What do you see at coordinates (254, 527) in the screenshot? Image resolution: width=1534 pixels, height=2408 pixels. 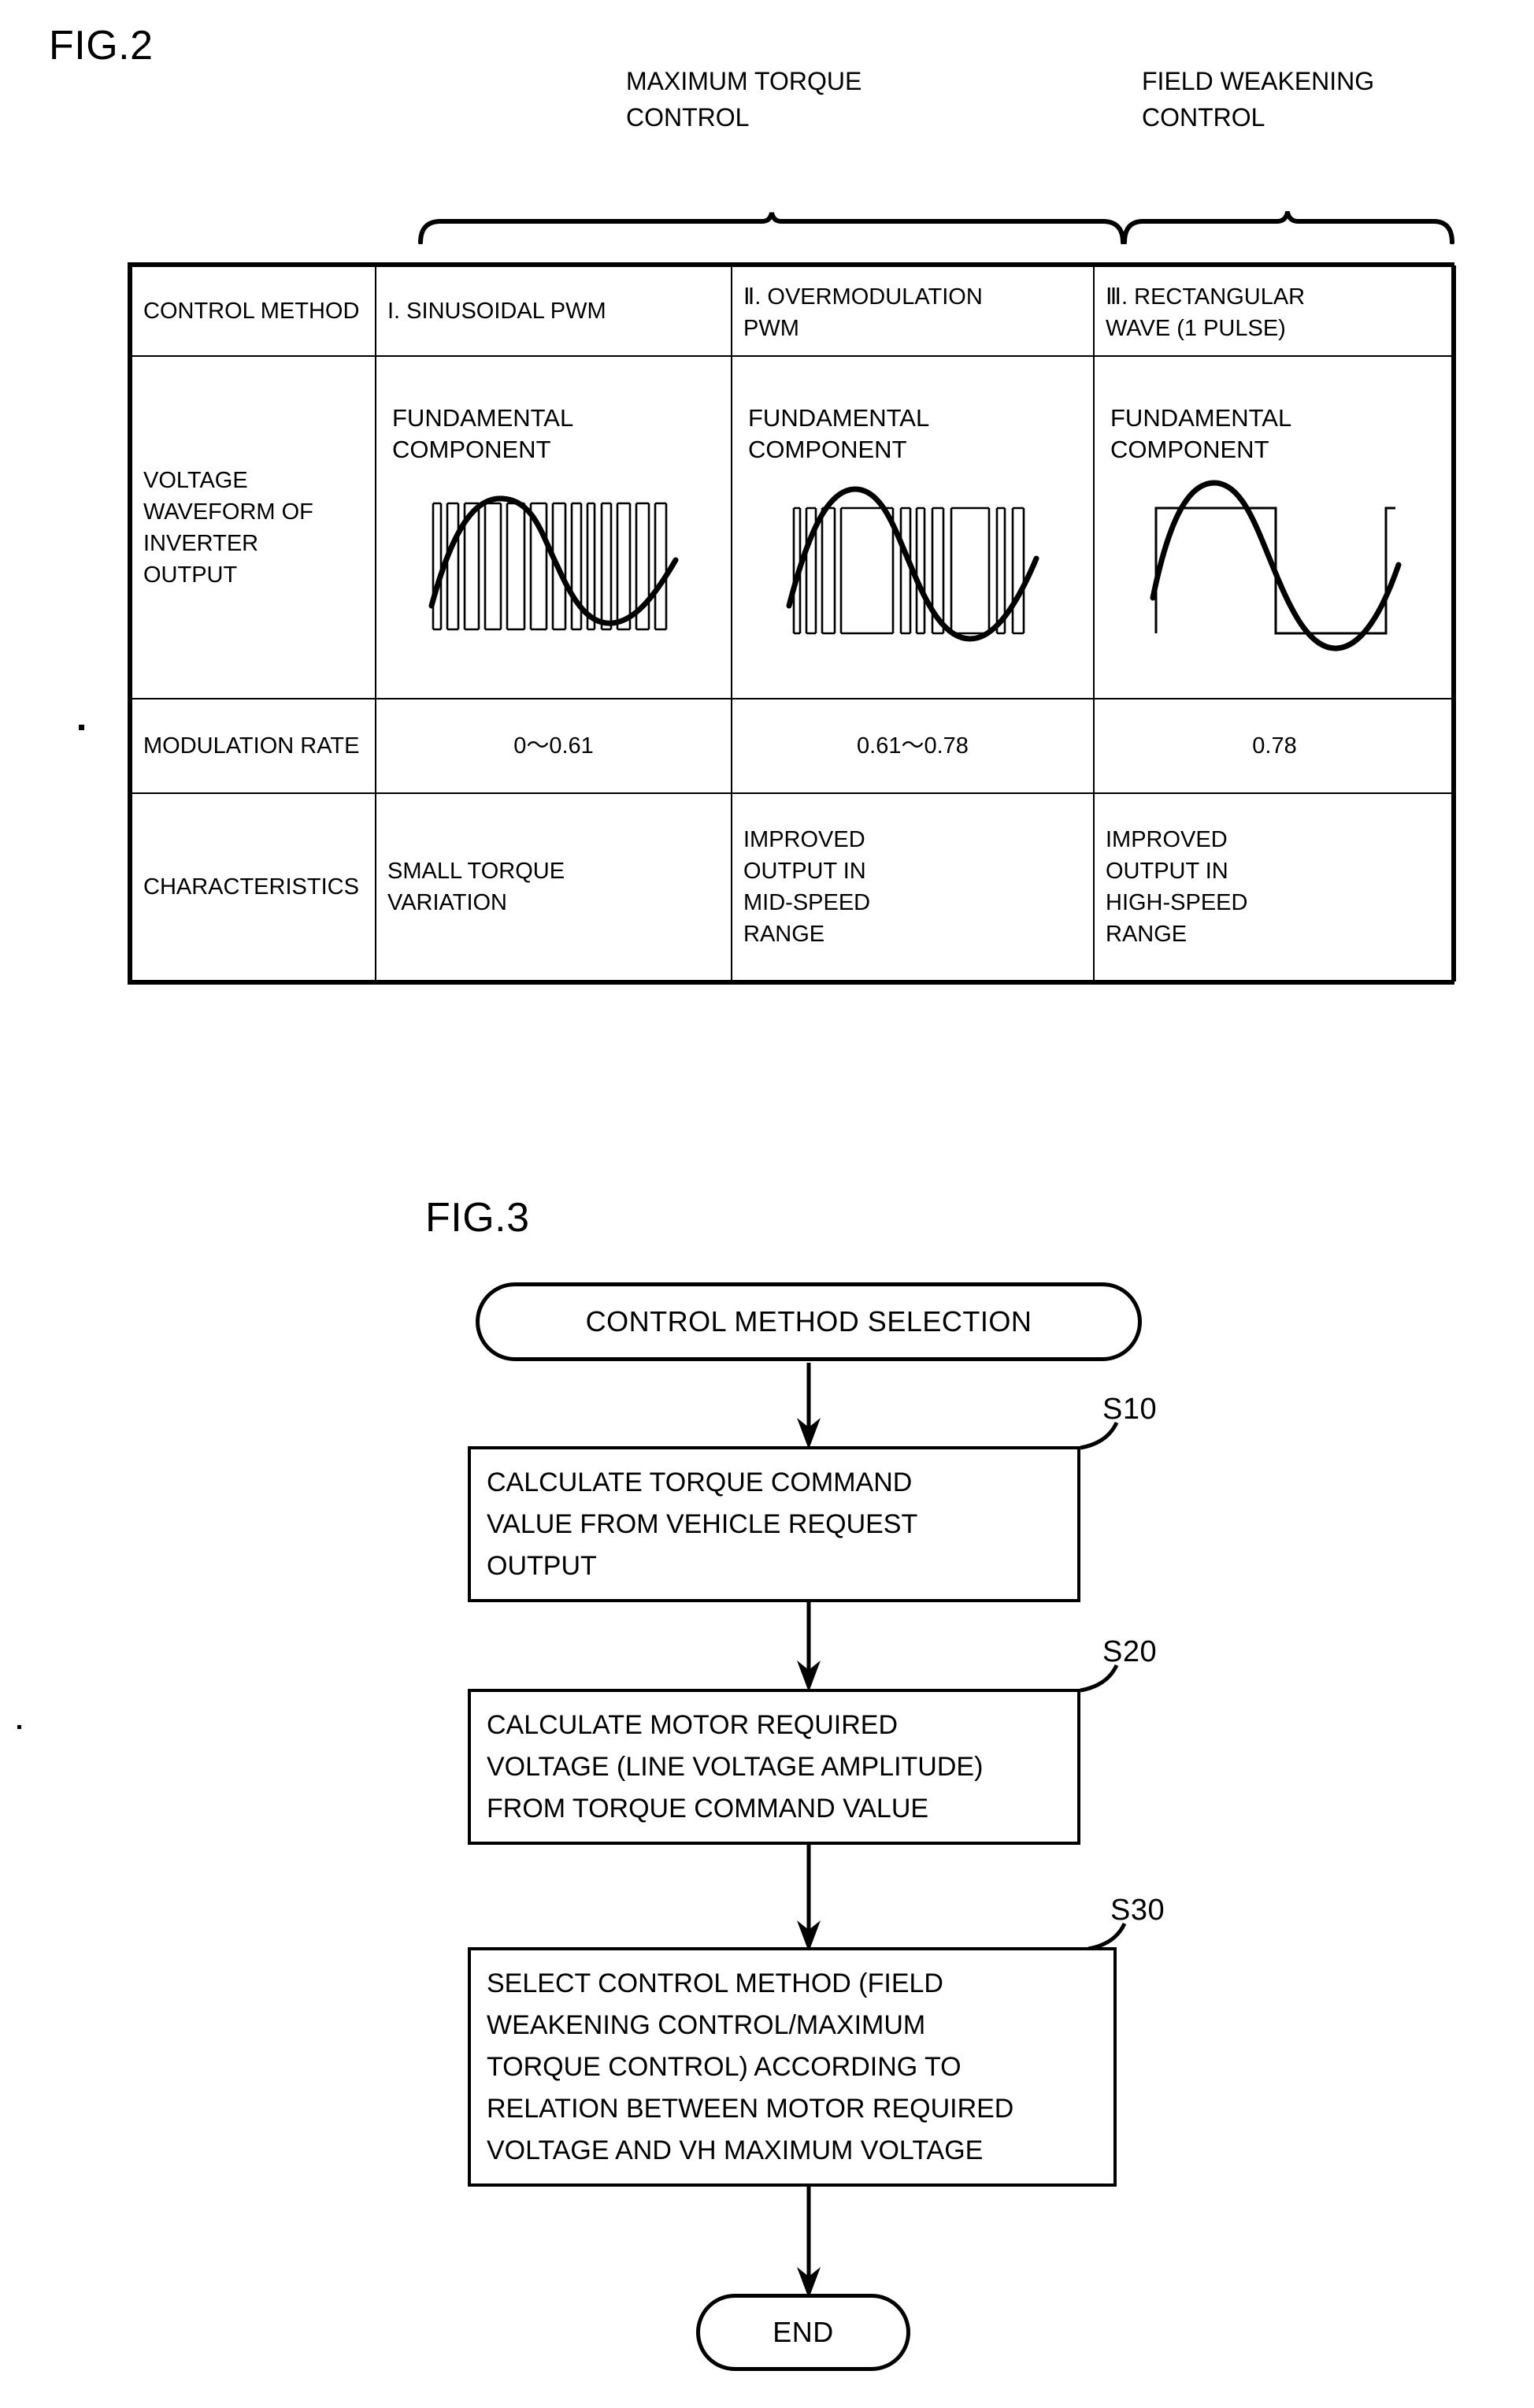 I see `row-label-voltage-waveform: VOLTAGE WAVEFORM OF INVERTER OUTPUT` at bounding box center [254, 527].